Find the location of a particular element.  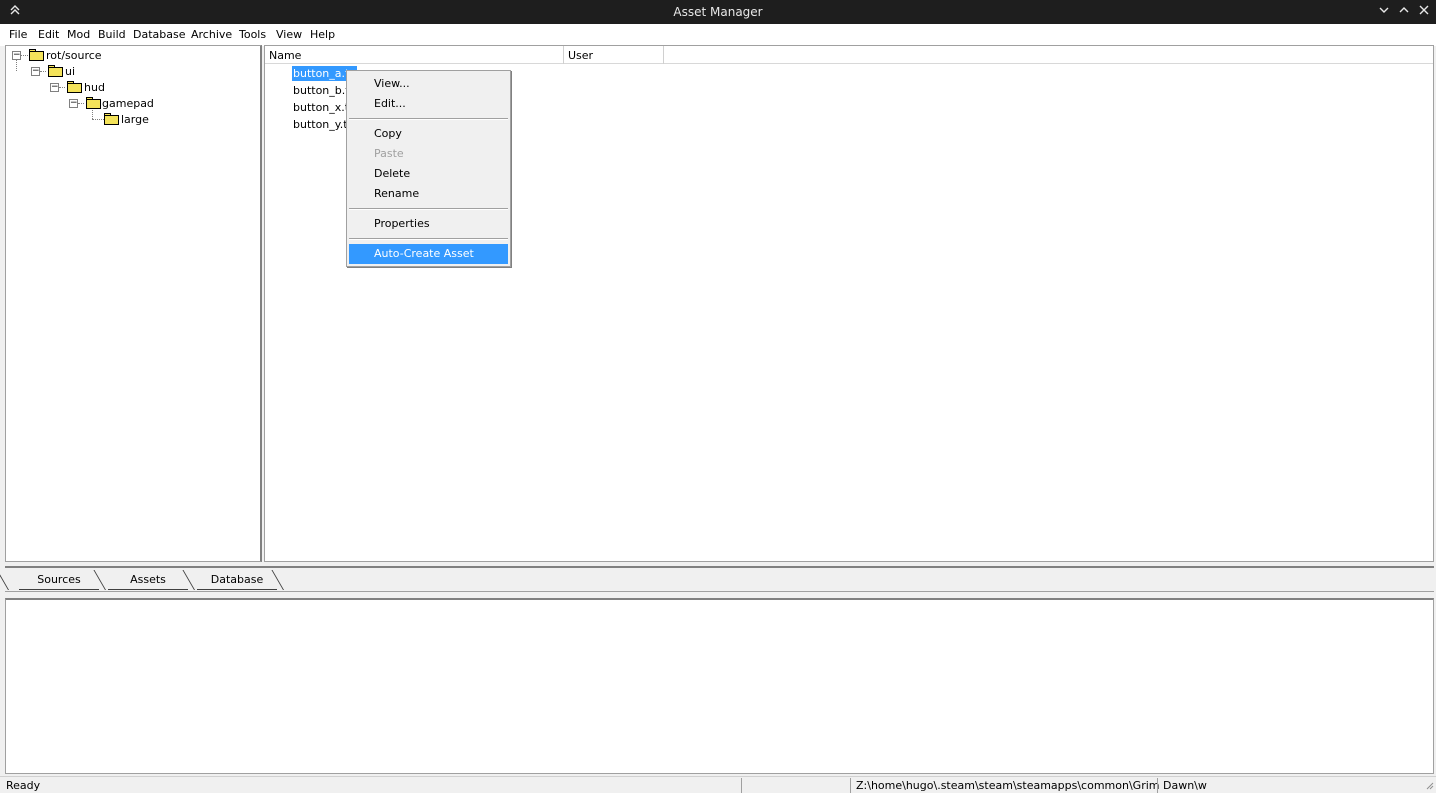

tree-node-gamepad: − gamepad is located at coordinates (119, 104).